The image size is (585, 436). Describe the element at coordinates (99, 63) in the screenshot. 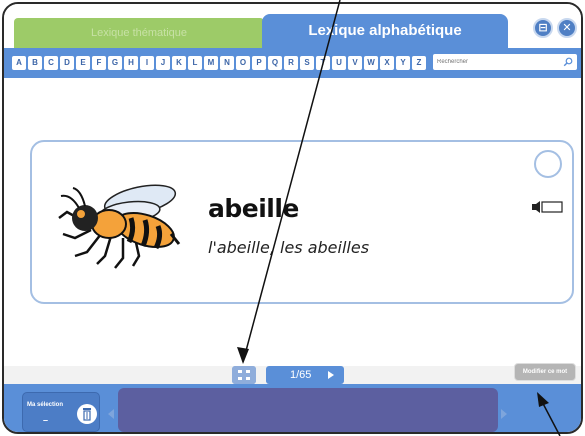

I see `letter-f: F` at that location.